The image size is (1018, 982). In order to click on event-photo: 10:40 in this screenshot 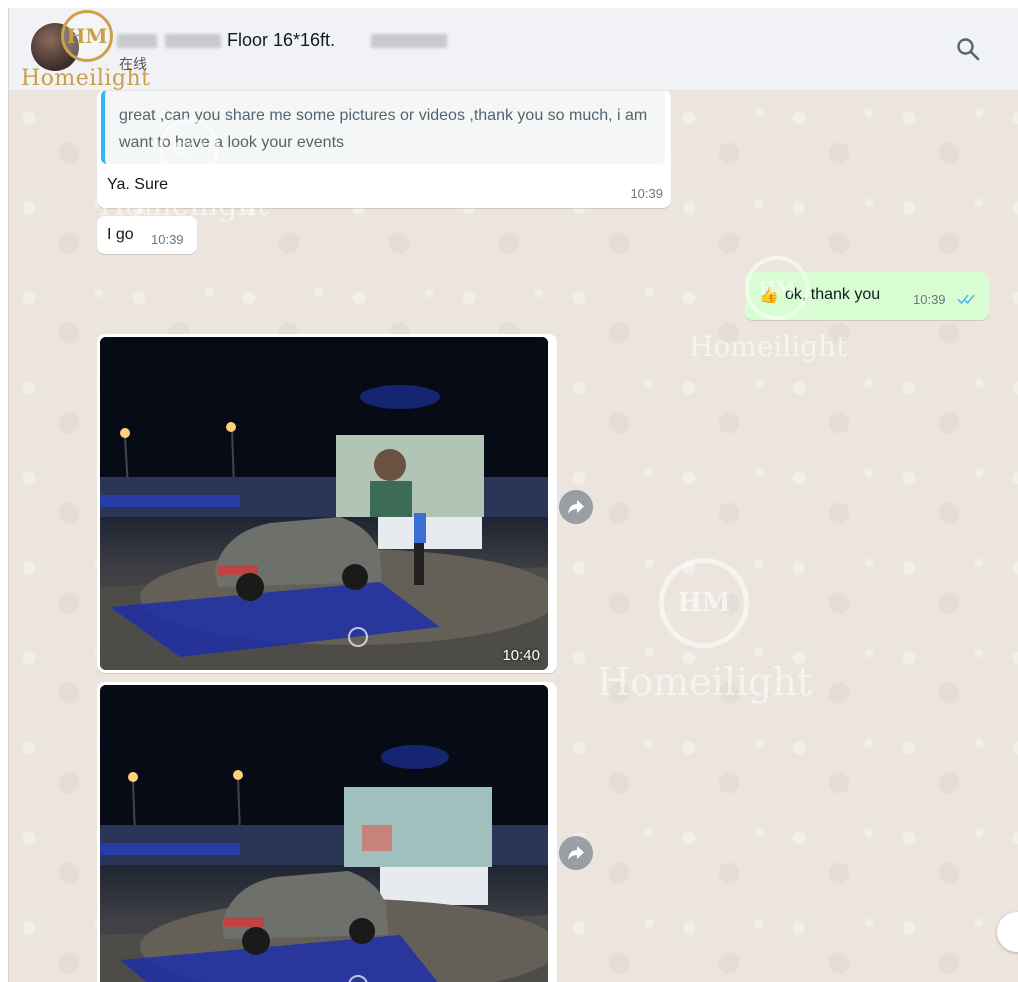, I will do `click(324, 503)`.